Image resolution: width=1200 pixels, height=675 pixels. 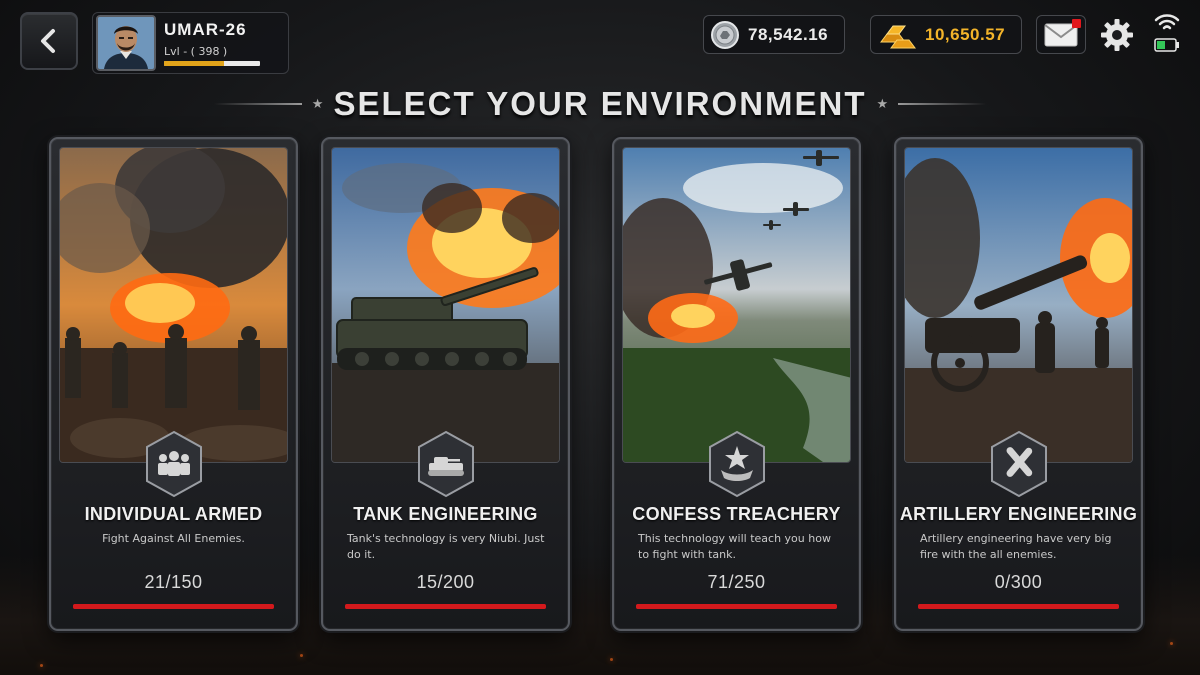 I want to click on settings-button, so click(x=1117, y=35).